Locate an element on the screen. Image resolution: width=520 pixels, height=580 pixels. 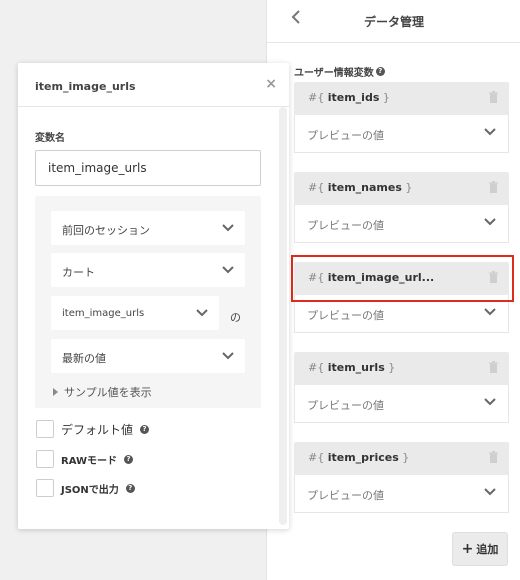
variable-card-header: #{ item_ids } is located at coordinates (401, 98).